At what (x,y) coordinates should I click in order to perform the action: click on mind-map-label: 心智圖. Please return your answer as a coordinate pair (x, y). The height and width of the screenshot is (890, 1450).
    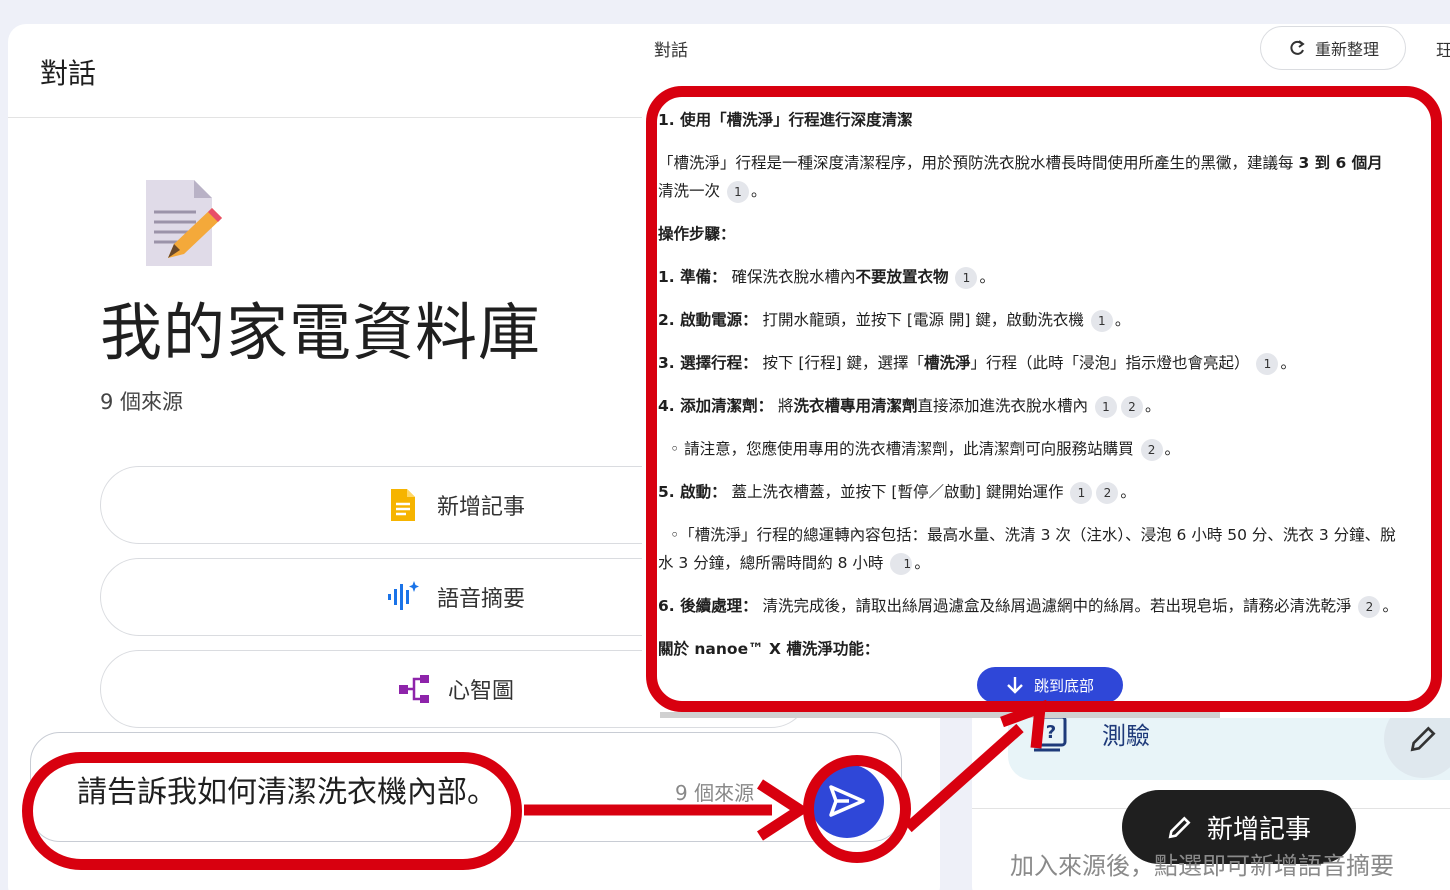
    Looking at the image, I should click on (480, 691).